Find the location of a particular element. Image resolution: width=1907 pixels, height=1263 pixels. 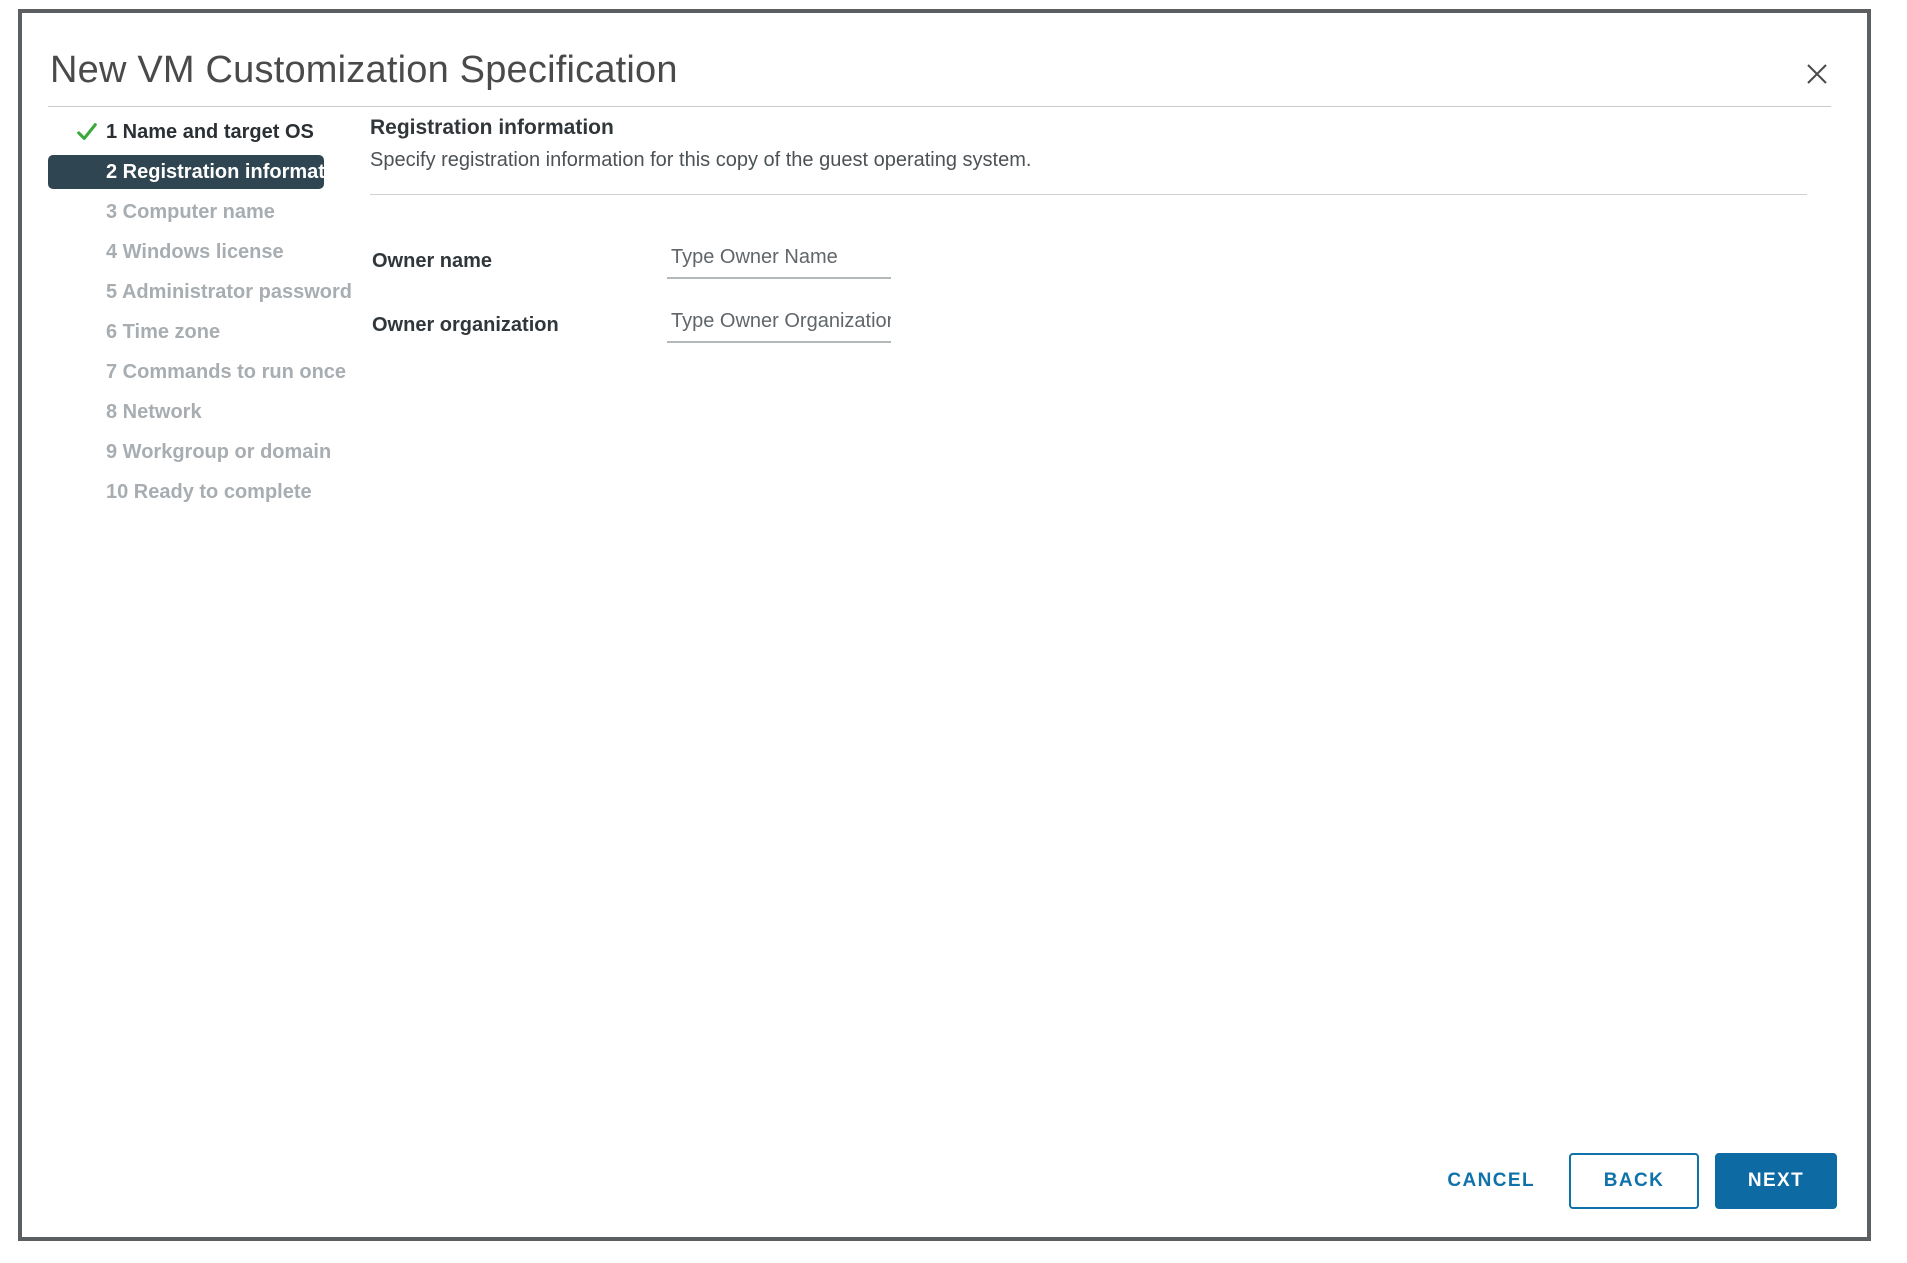

close-icon-glyph is located at coordinates (1817, 74).